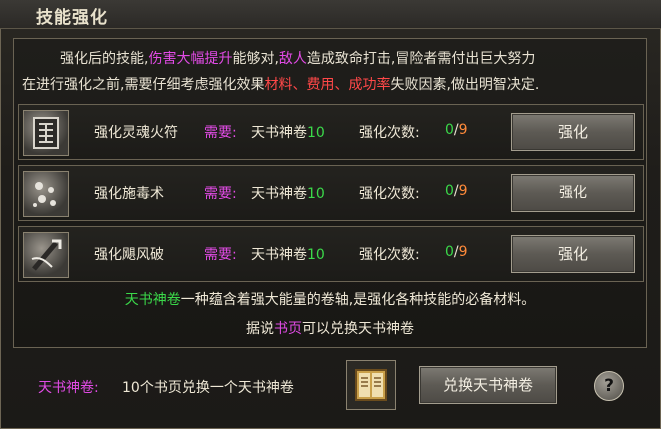 This screenshot has width=661, height=429. Describe the element at coordinates (358, 300) in the screenshot. I see `item-description-text: 一种蕴含着强大能量的卷轴,是强化各种技能的必备材料。` at that location.